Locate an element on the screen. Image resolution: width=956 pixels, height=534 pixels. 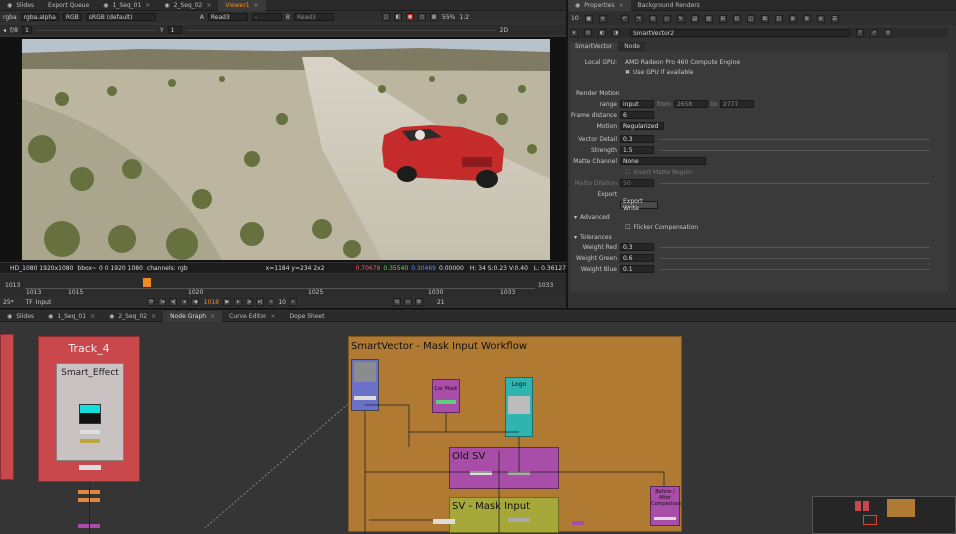
zoom-dropdown: 55% is located at coordinates (448, 17).